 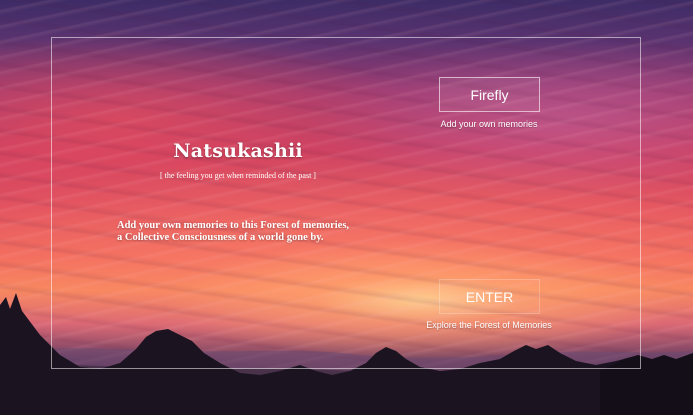 I want to click on page-title: Natsukashii, so click(x=238, y=151).